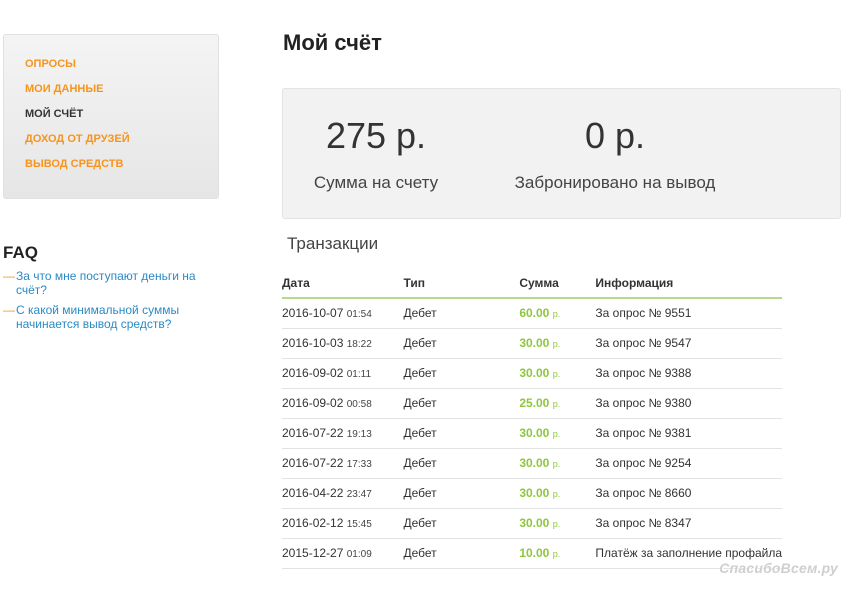  What do you see at coordinates (615, 141) in the screenshot?
I see `reserved-balance: 0 р. Забронировано на вывод` at bounding box center [615, 141].